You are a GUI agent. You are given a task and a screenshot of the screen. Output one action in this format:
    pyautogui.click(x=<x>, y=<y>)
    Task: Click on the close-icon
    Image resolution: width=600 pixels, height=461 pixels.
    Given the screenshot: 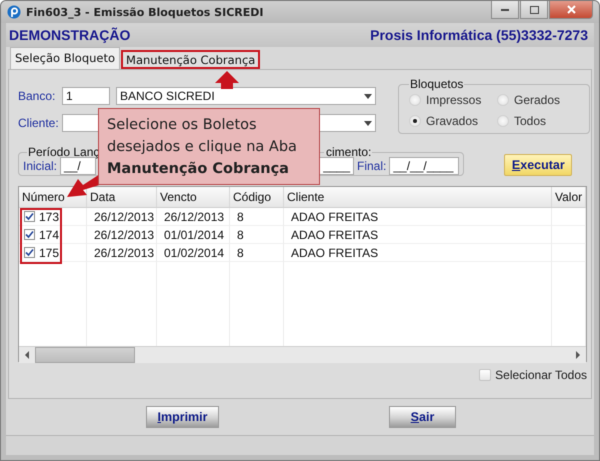 What is the action you would take?
    pyautogui.click(x=571, y=10)
    